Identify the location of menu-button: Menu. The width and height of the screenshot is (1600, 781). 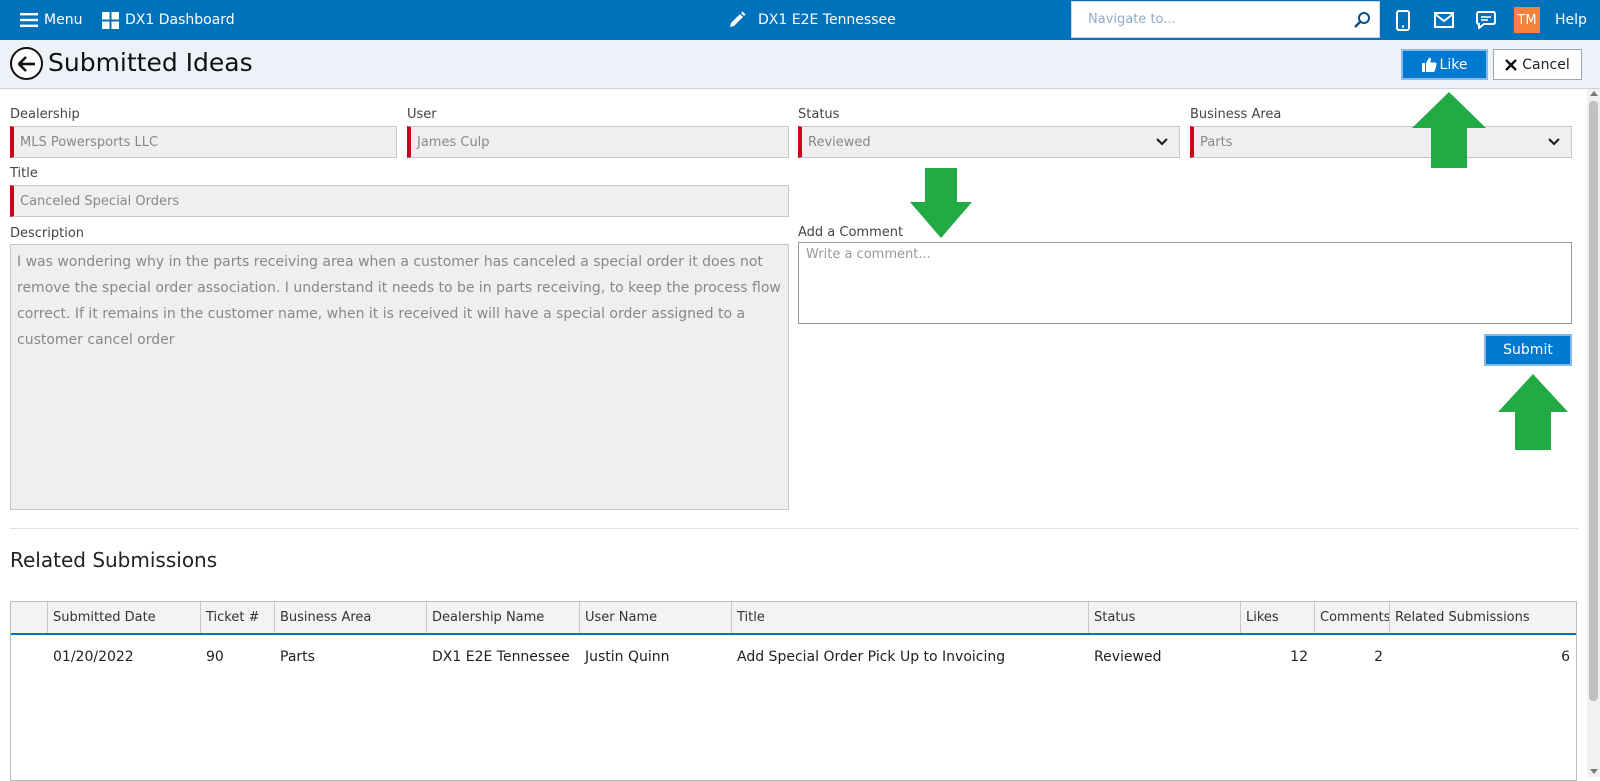
(51, 20).